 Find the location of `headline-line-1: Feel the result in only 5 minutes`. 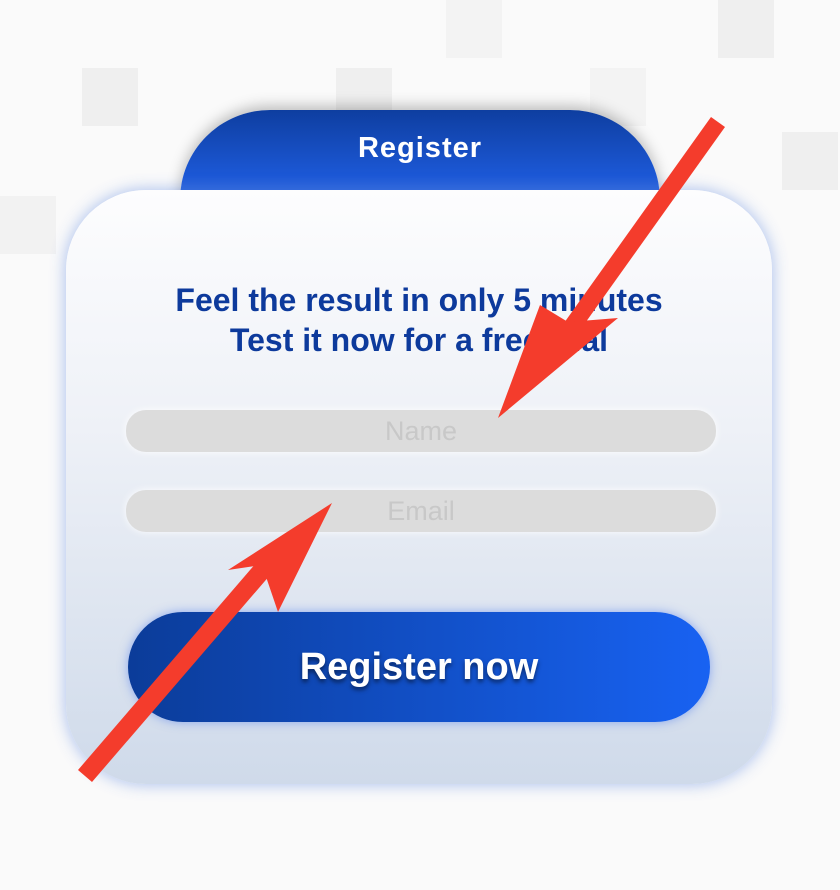

headline-line-1: Feel the result in only 5 minutes is located at coordinates (419, 300).